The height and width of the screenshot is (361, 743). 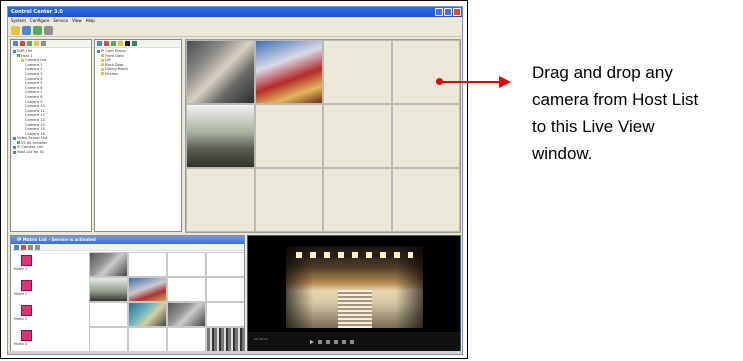 I want to click on escalator, so click(x=355, y=309).